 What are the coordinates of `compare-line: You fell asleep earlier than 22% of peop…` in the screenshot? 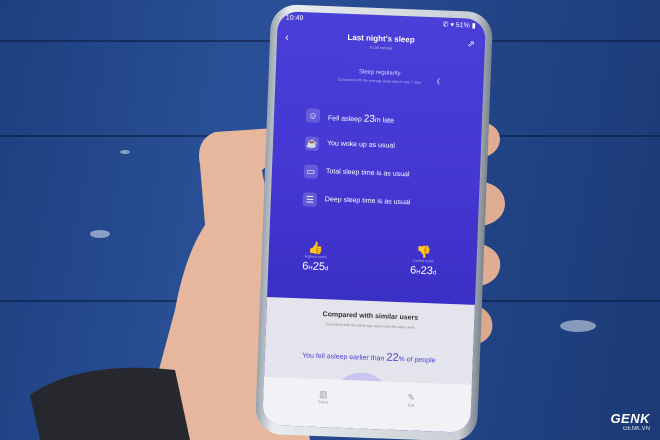 It's located at (368, 358).